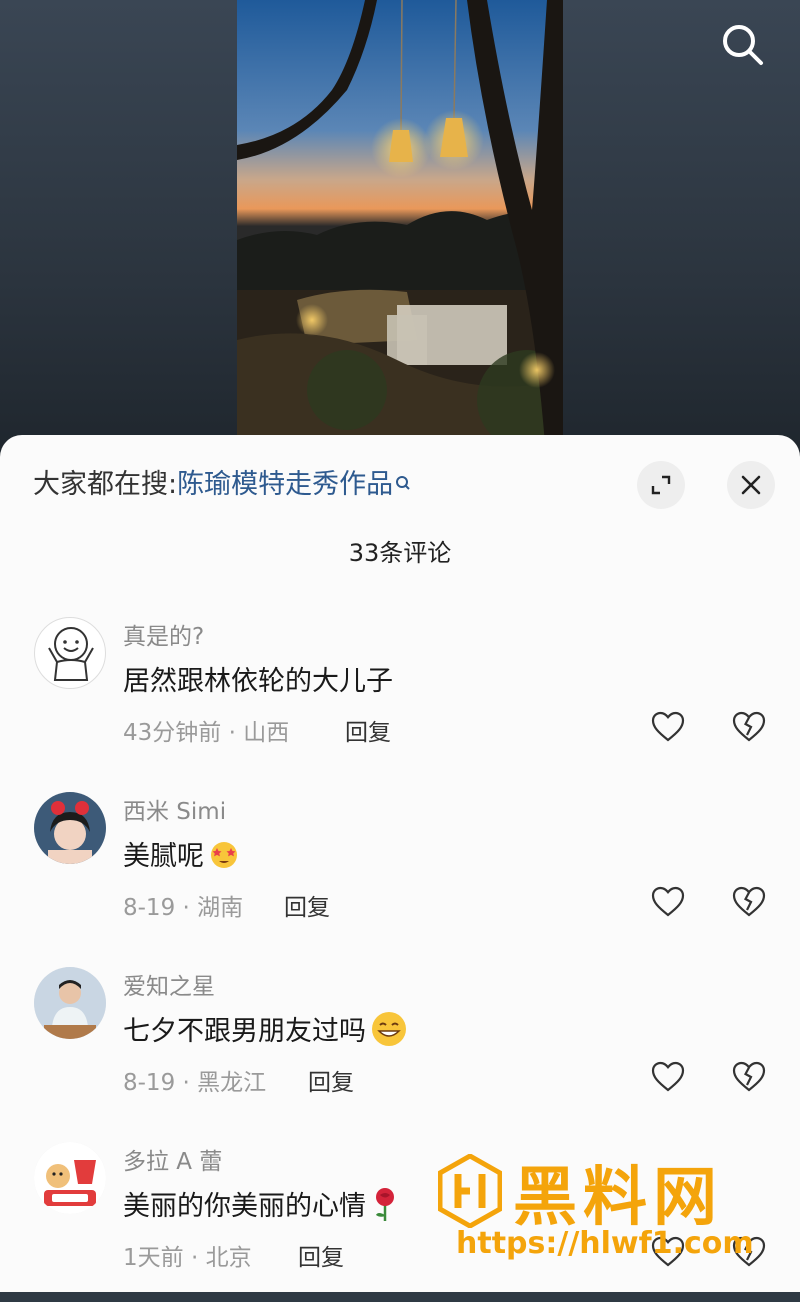 This screenshot has width=800, height=1302. What do you see at coordinates (244, 1031) in the screenshot?
I see `comment-text-content: 七夕不跟男朋友过吗` at bounding box center [244, 1031].